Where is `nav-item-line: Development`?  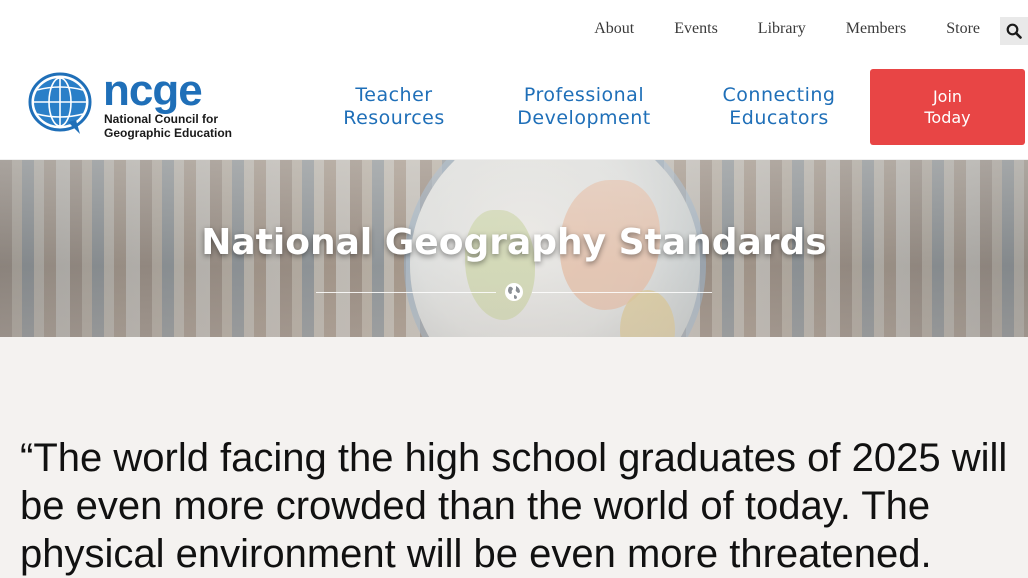
nav-item-line: Development is located at coordinates (584, 118).